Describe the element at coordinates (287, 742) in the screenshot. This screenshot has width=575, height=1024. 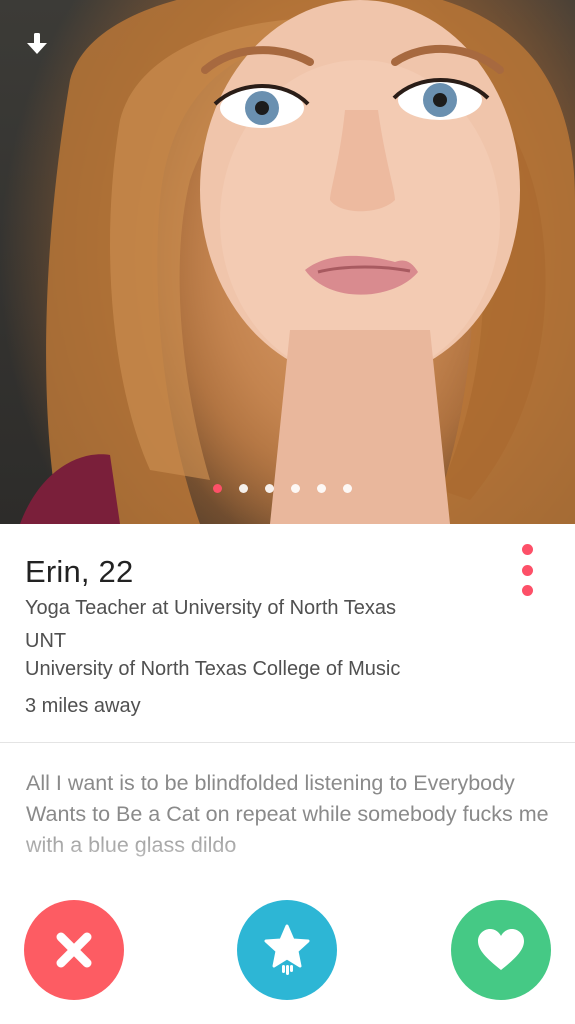
I see `divider` at that location.